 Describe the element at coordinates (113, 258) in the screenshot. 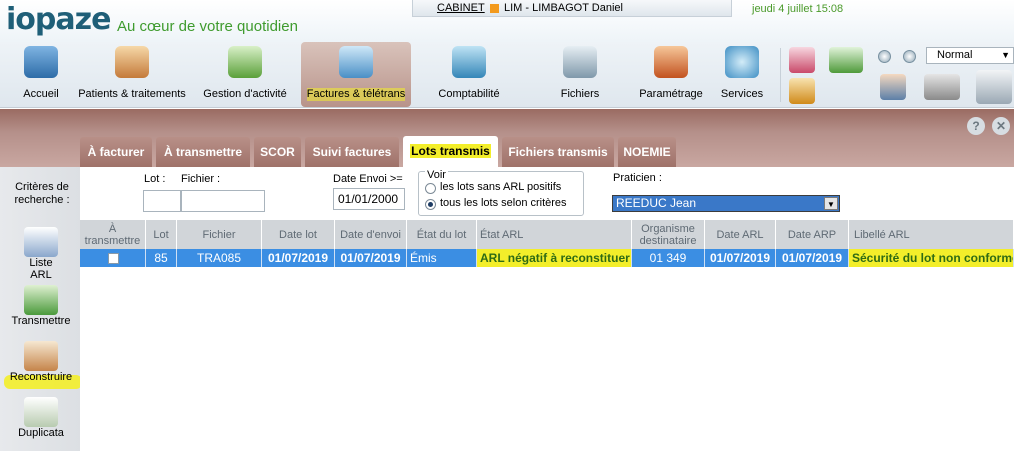

I see `a-transmettre-checkbox` at that location.